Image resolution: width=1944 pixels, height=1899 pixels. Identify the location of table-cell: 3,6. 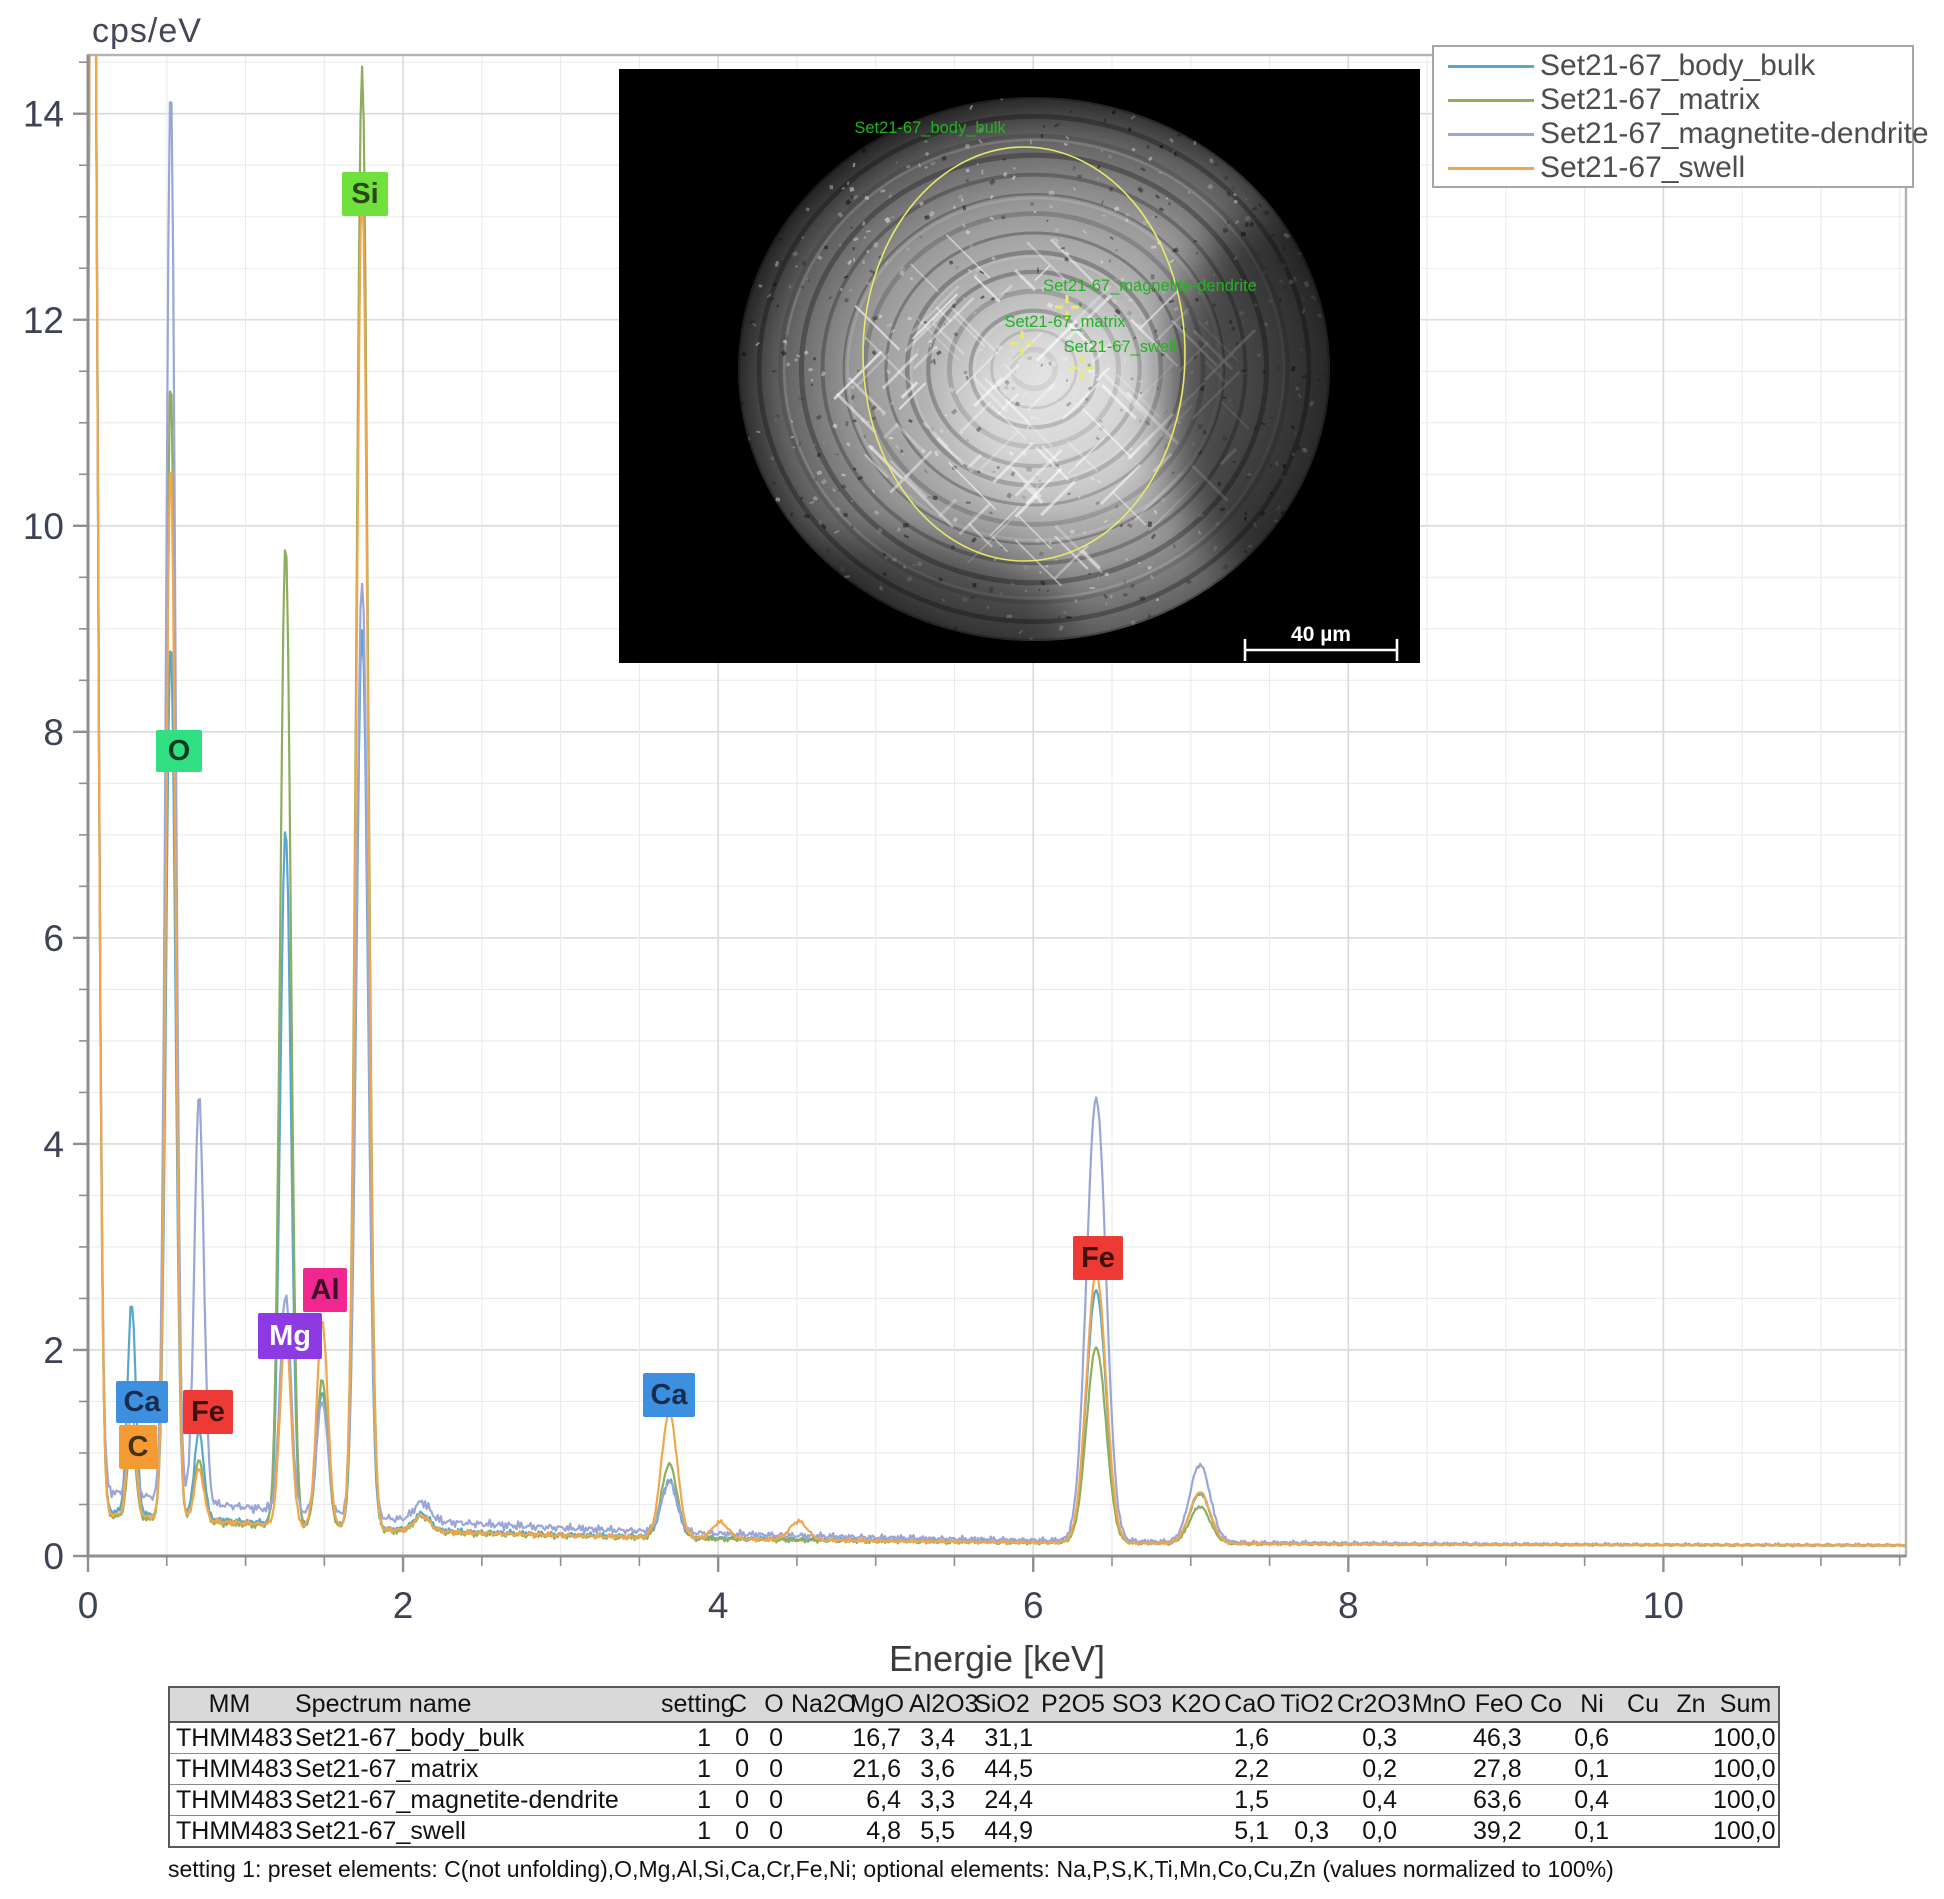
(936, 1769).